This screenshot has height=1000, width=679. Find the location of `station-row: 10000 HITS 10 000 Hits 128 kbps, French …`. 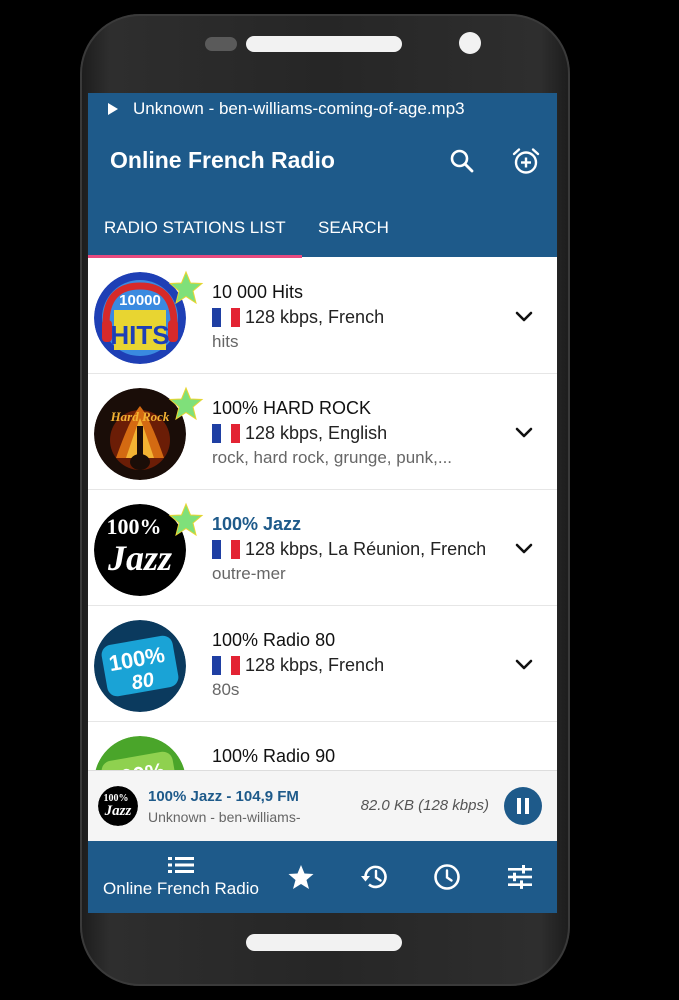

station-row: 10000 HITS 10 000 Hits 128 kbps, French … is located at coordinates (322, 316).